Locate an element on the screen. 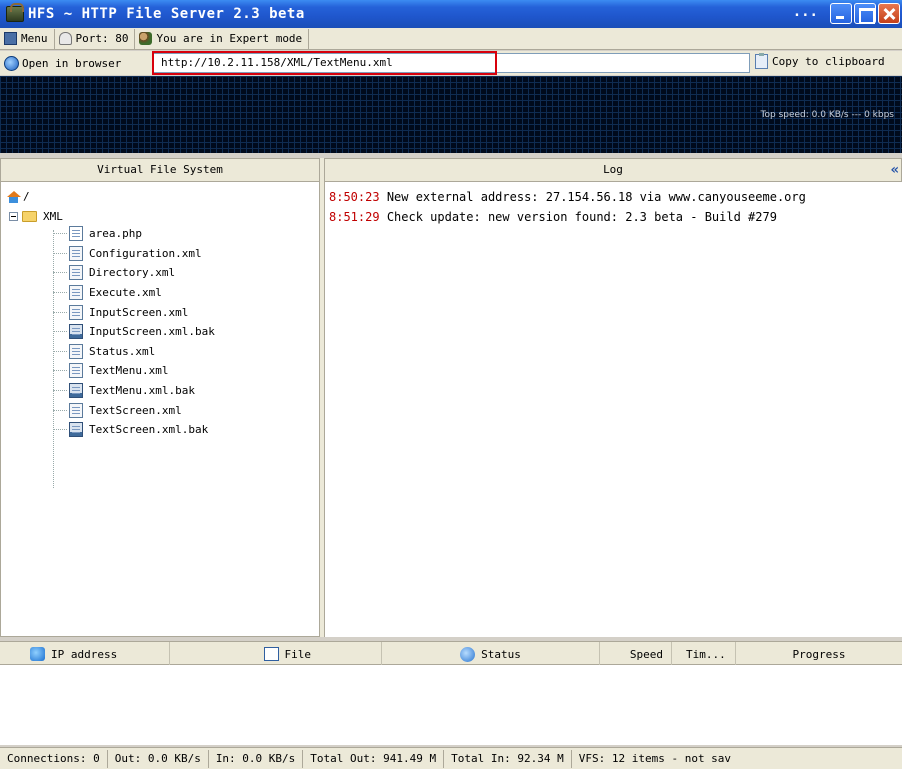 The height and width of the screenshot is (769, 902). tree-file-item: TextScreen.xml is located at coordinates (134, 410).